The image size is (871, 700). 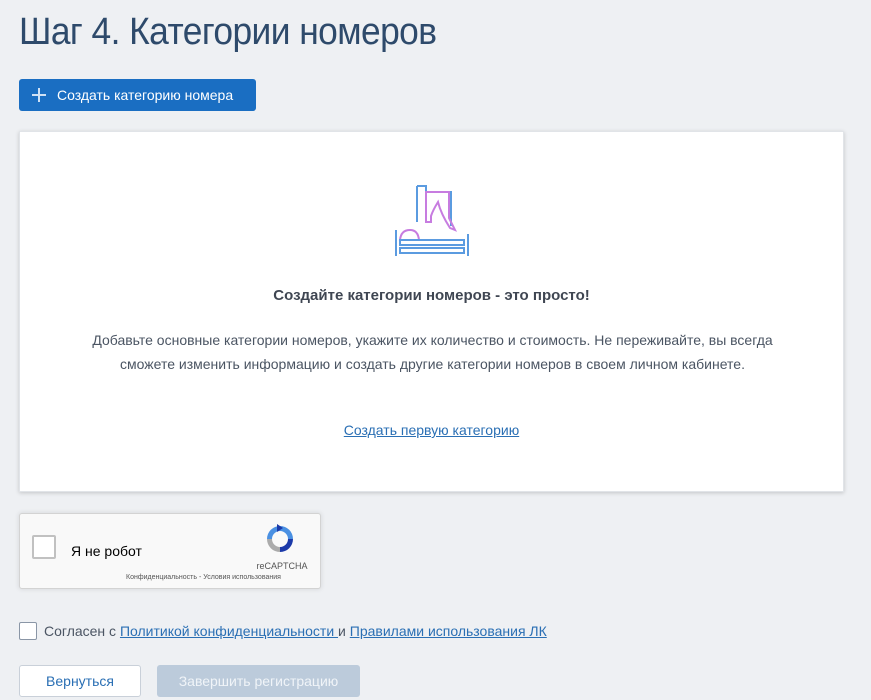 What do you see at coordinates (344, 631) in the screenshot?
I see `agreement-conjunction: и` at bounding box center [344, 631].